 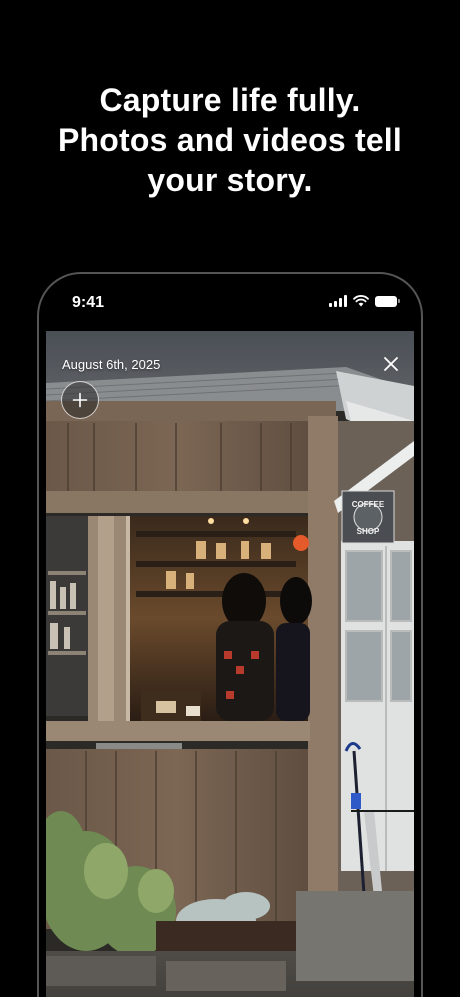 I want to click on headline-line-1: Capture life fully., so click(x=230, y=100).